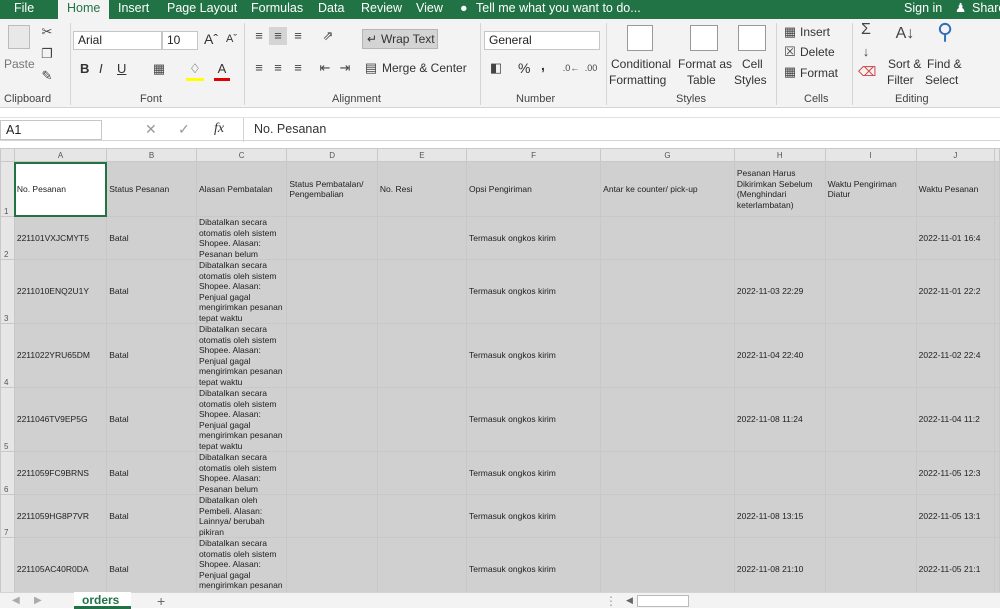 The height and width of the screenshot is (609, 1000). I want to click on orientation-icon: ⇗, so click(328, 36).